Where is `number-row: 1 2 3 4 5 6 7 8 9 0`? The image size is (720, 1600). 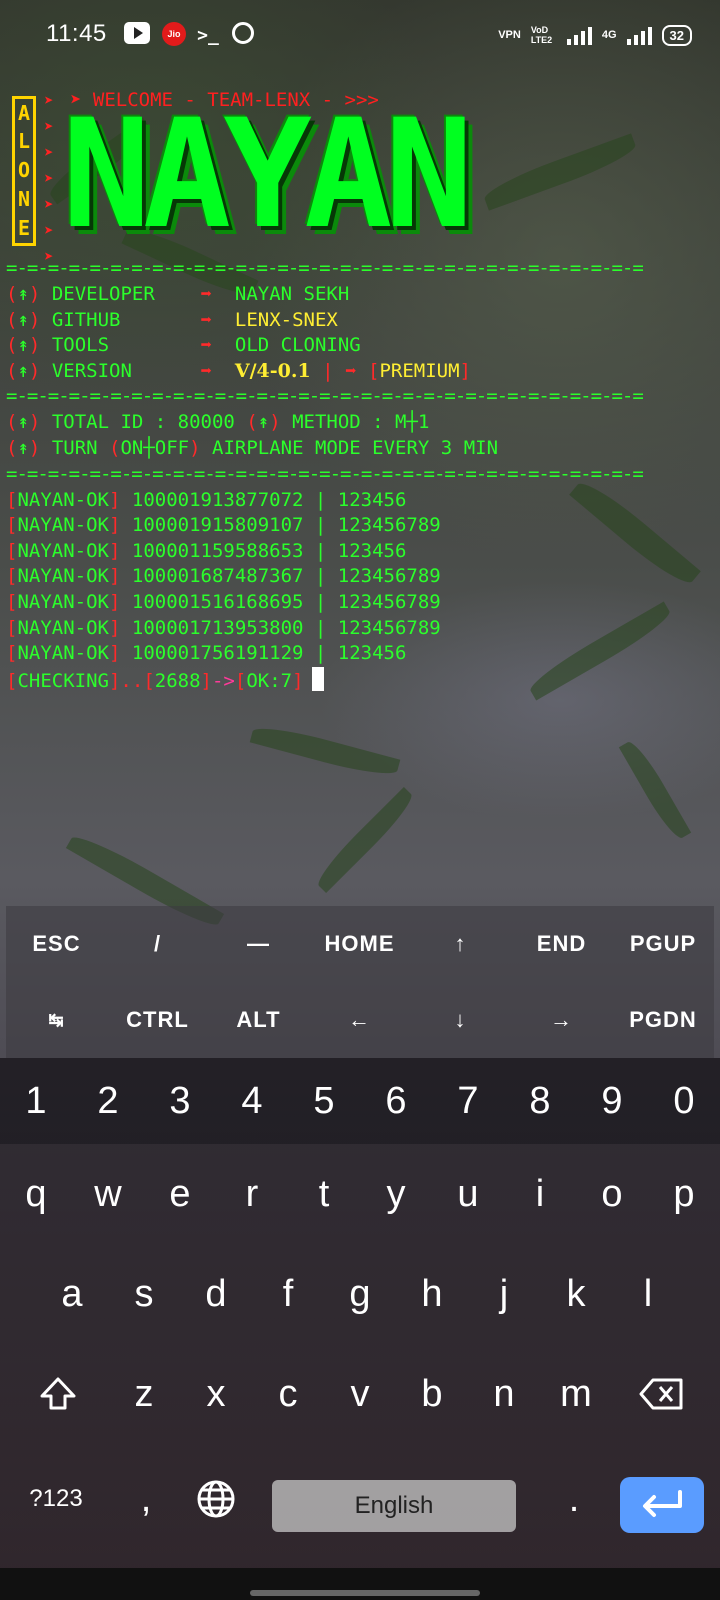 number-row: 1 2 3 4 5 6 7 8 9 0 is located at coordinates (360, 1101).